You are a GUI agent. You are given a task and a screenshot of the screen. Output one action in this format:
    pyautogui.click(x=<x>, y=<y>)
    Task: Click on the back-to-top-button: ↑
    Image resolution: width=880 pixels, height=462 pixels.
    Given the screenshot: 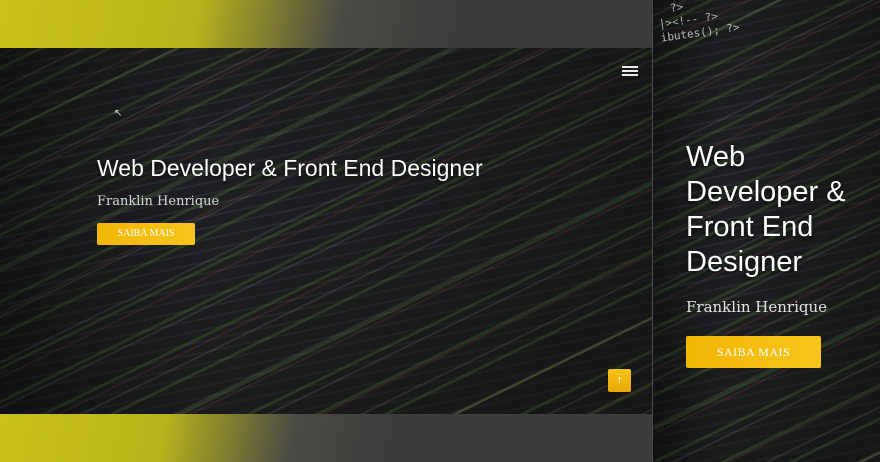 What is the action you would take?
    pyautogui.click(x=619, y=380)
    